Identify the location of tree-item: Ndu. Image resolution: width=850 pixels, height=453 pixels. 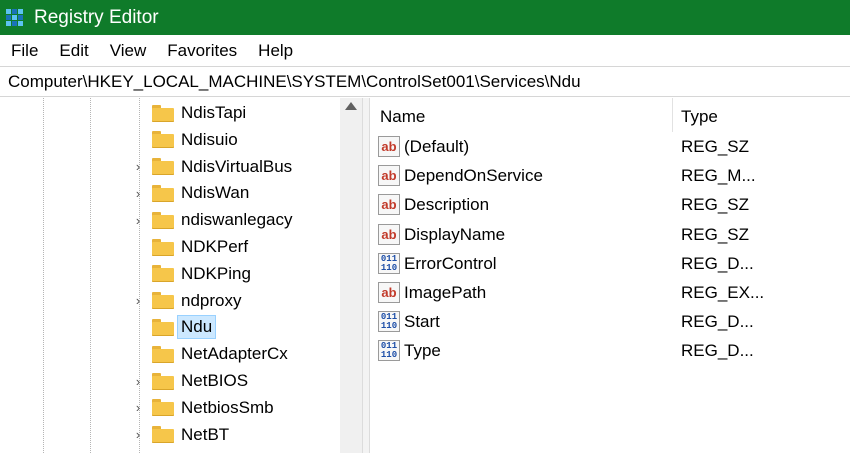
(173, 327).